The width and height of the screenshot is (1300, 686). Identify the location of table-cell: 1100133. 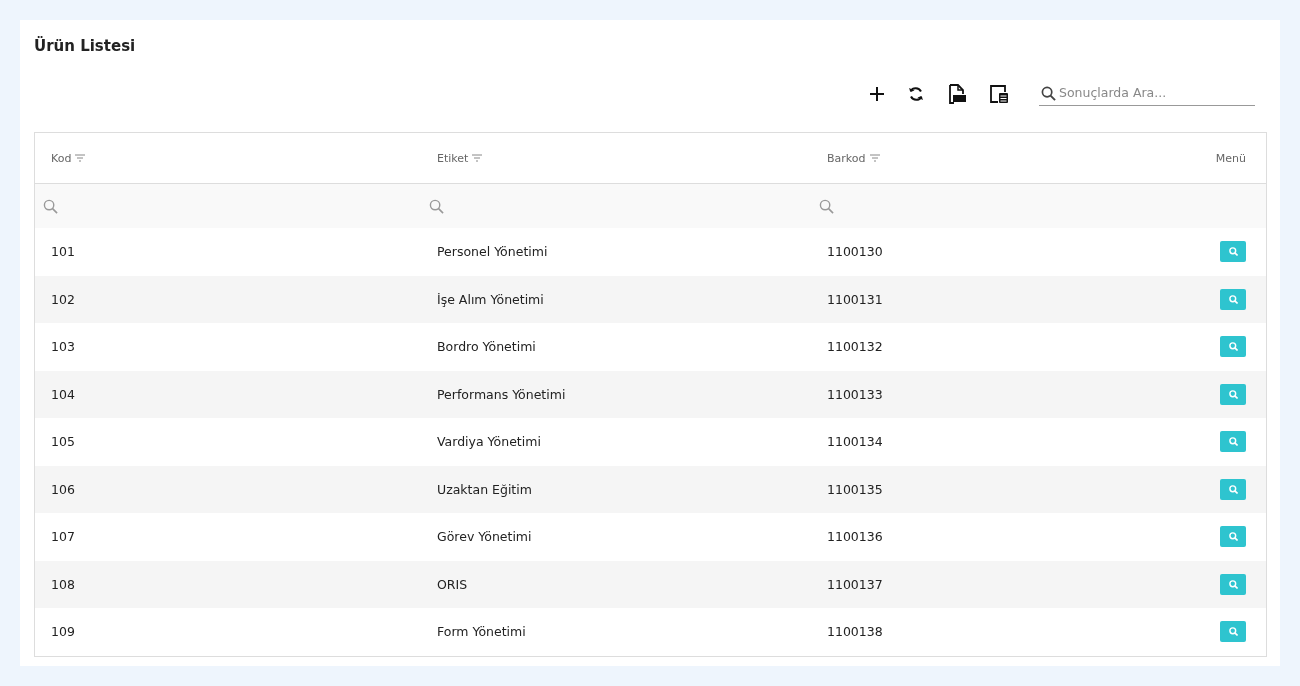
(855, 394).